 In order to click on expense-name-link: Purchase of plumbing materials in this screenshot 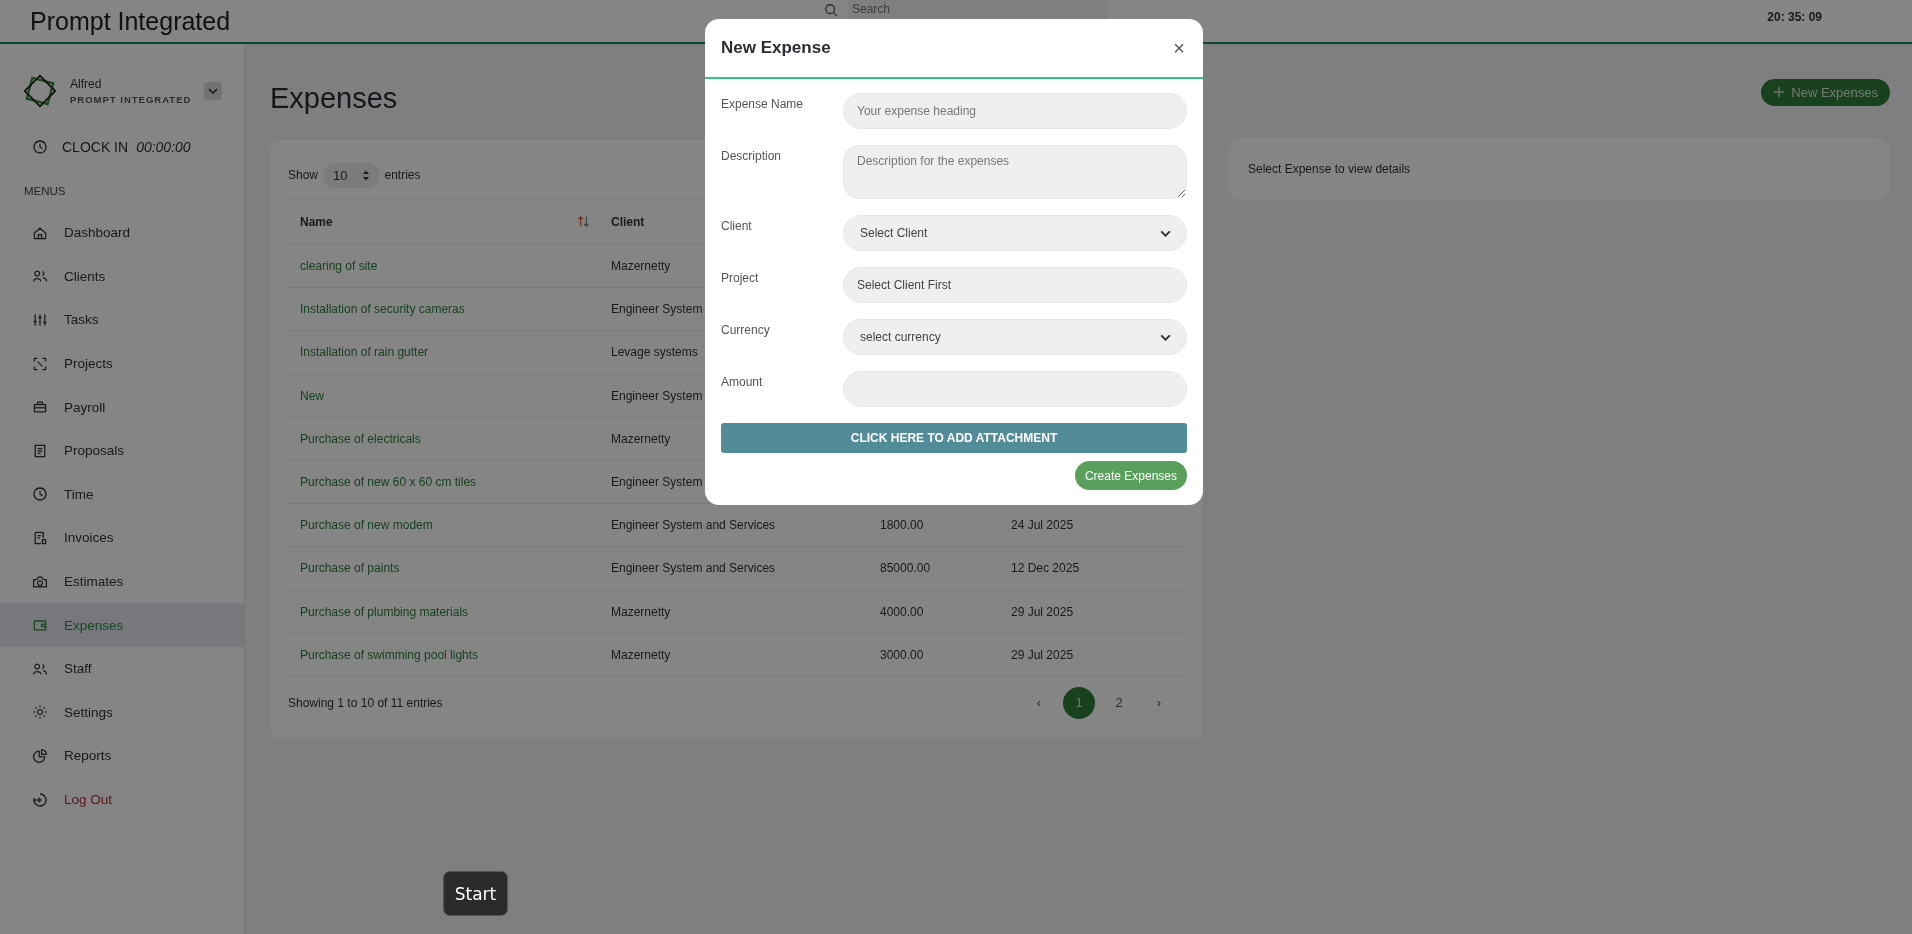, I will do `click(384, 611)`.